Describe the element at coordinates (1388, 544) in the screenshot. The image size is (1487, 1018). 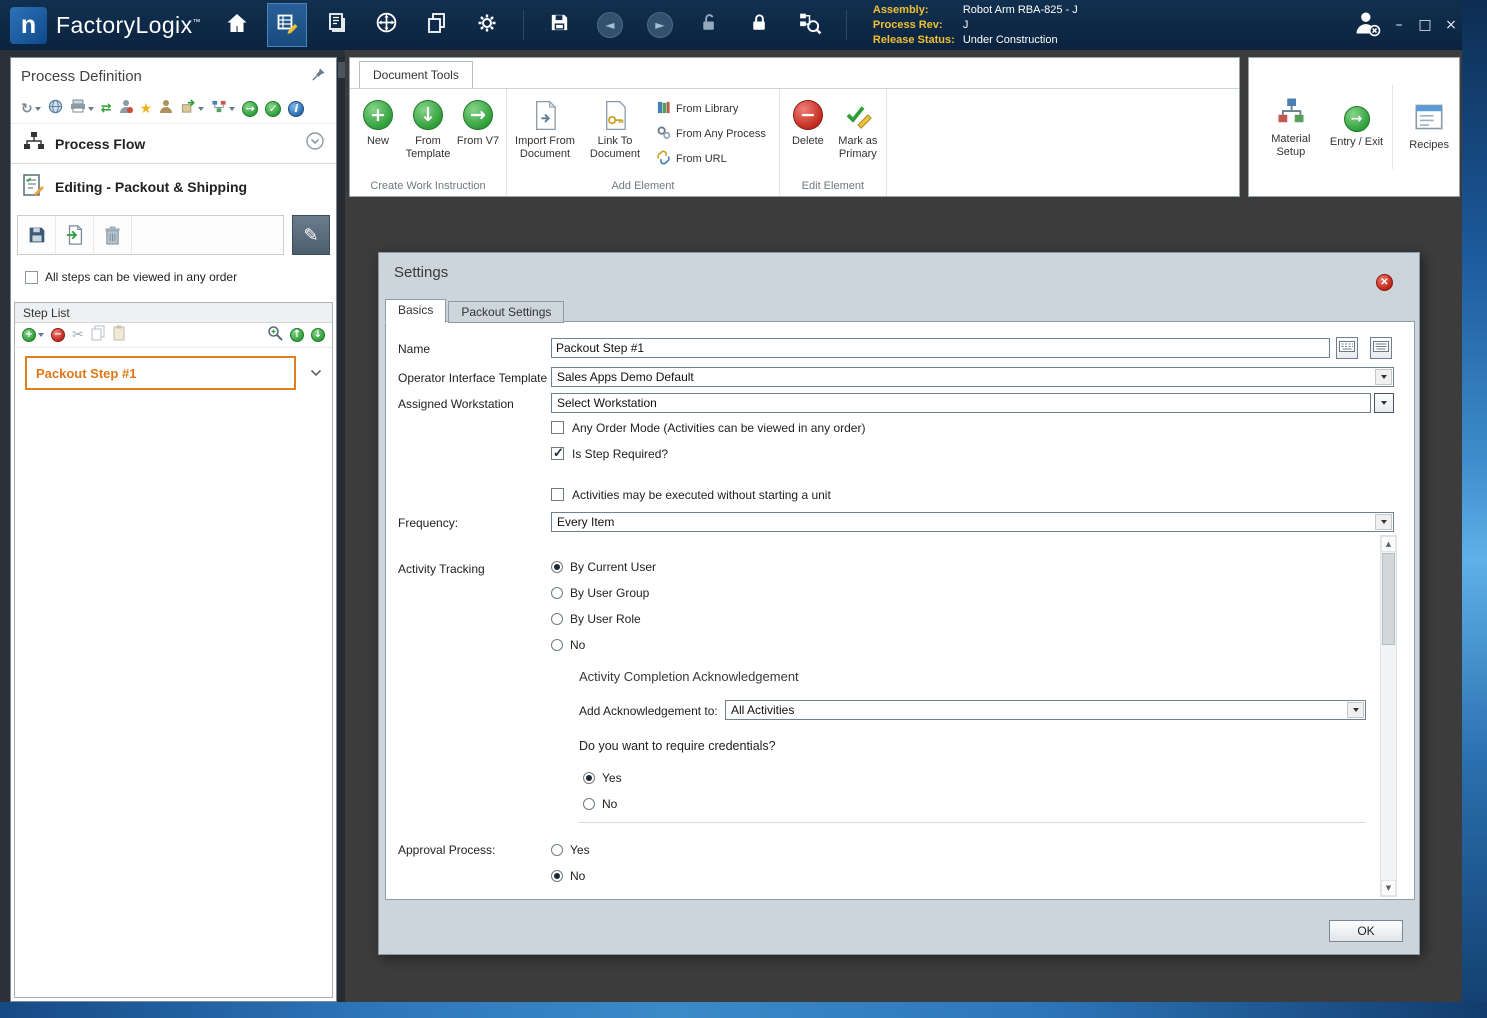
I see `scroll-up-icon: ▲` at that location.